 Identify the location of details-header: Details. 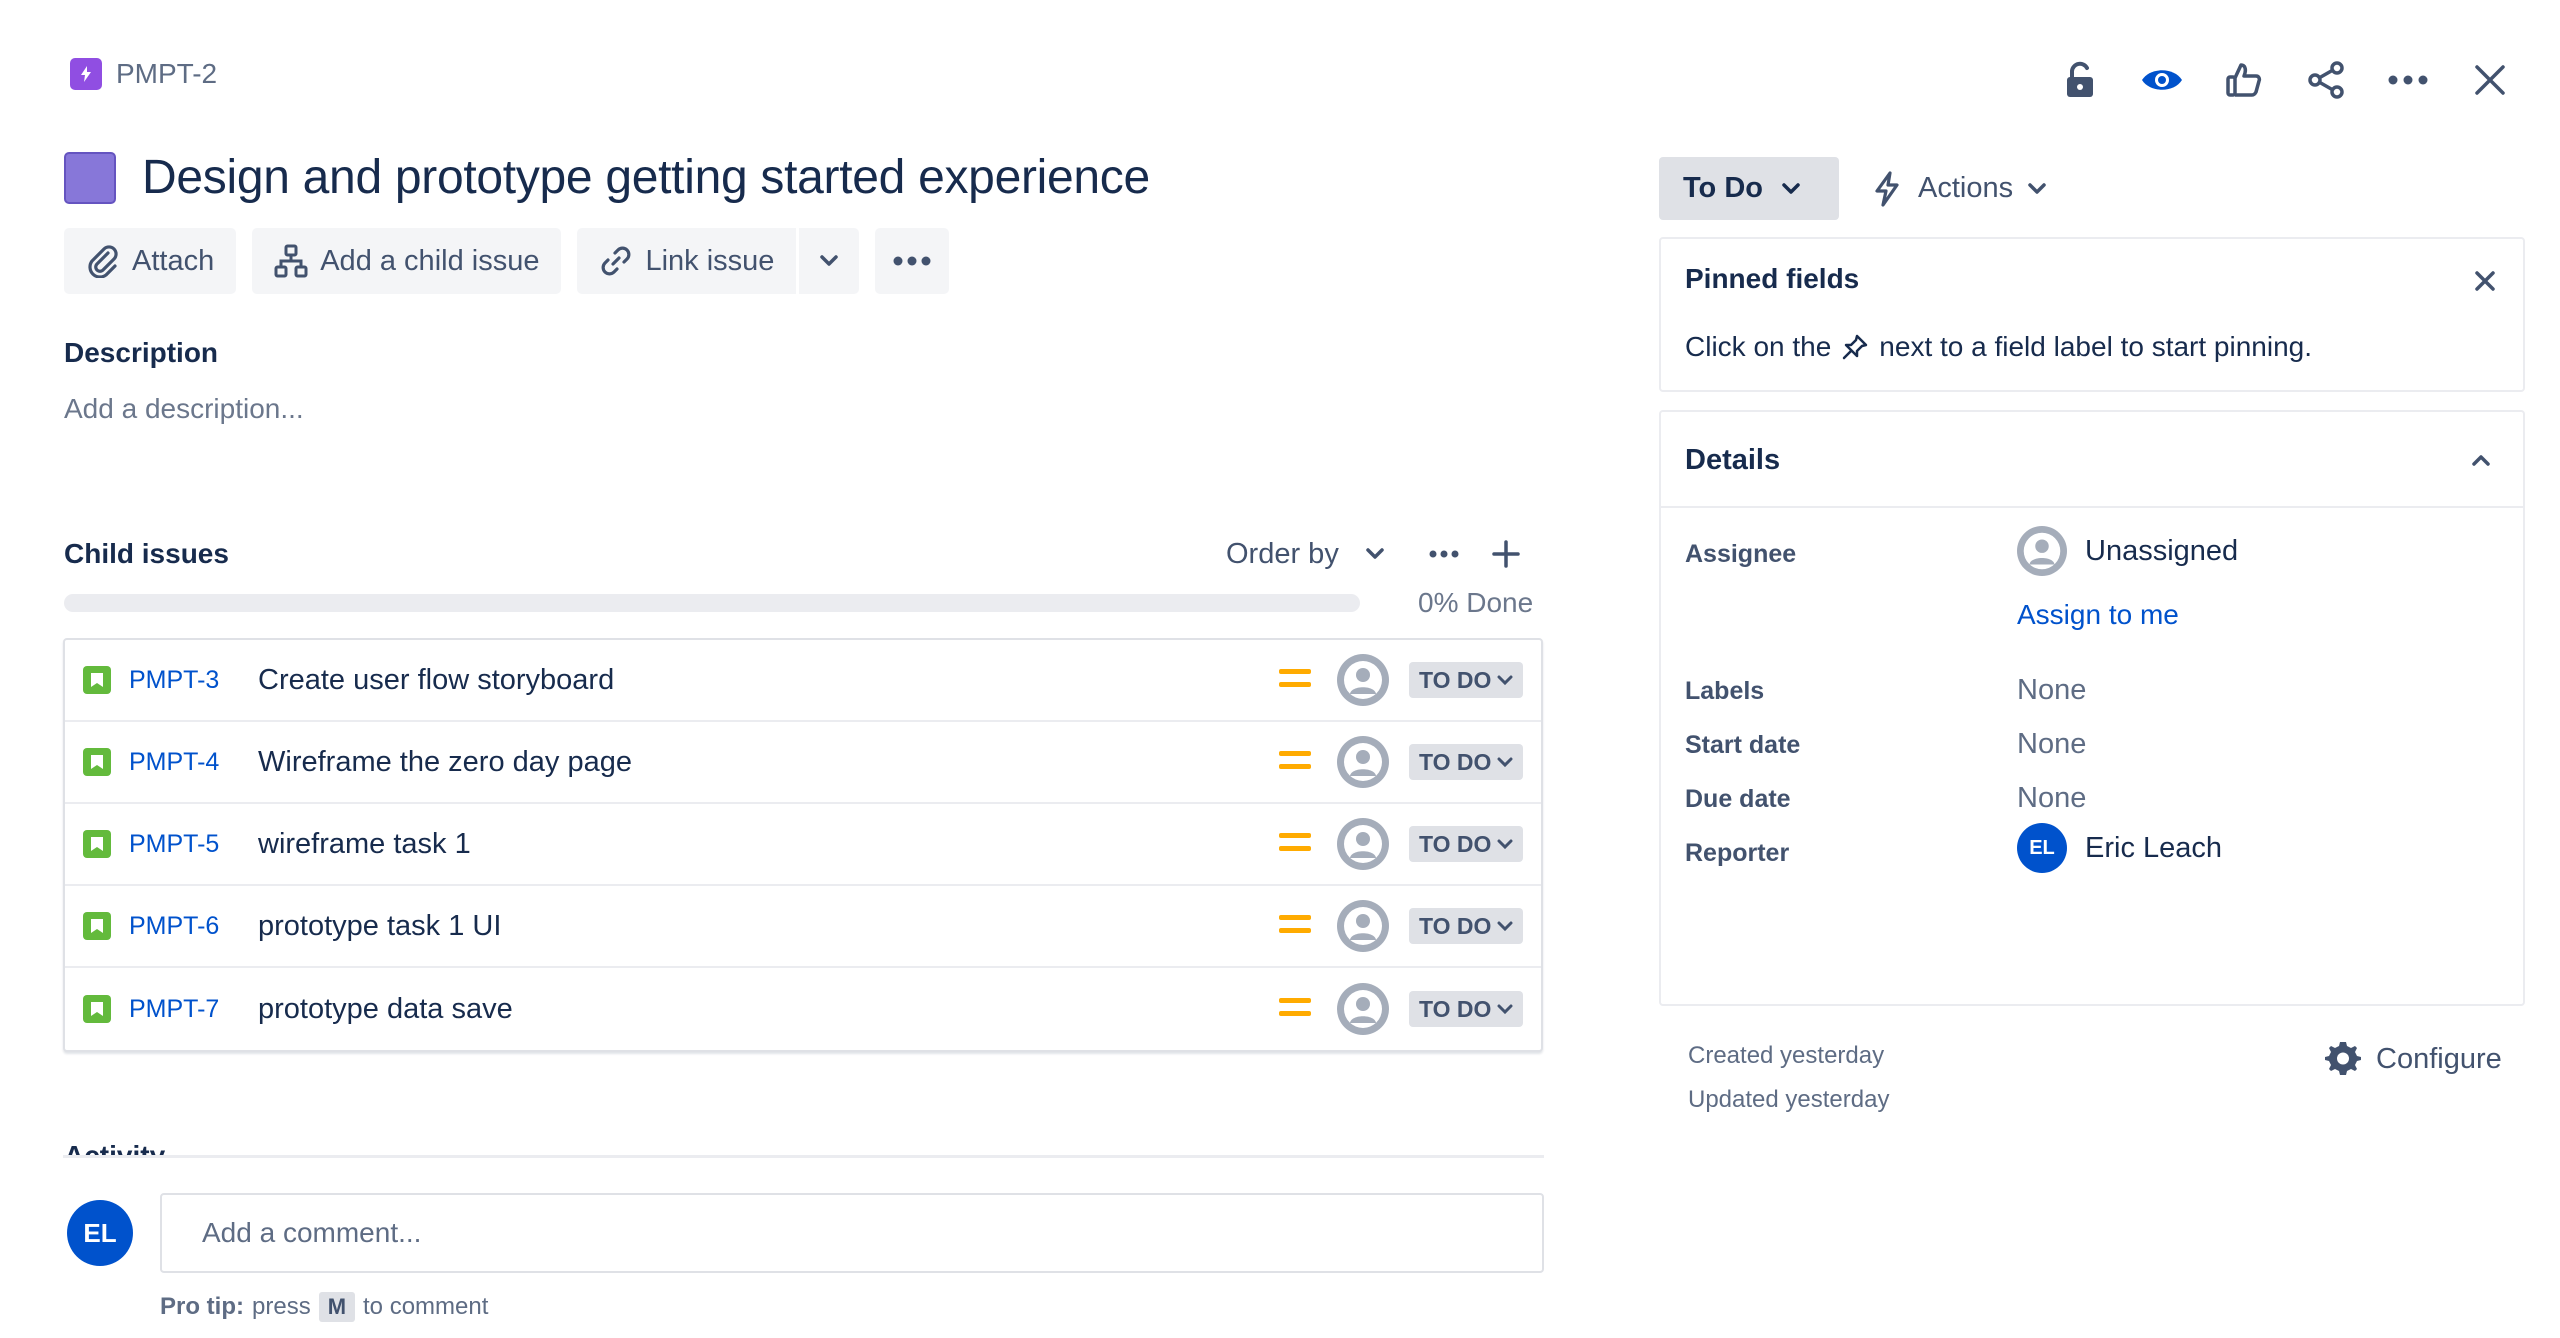
(2092, 460).